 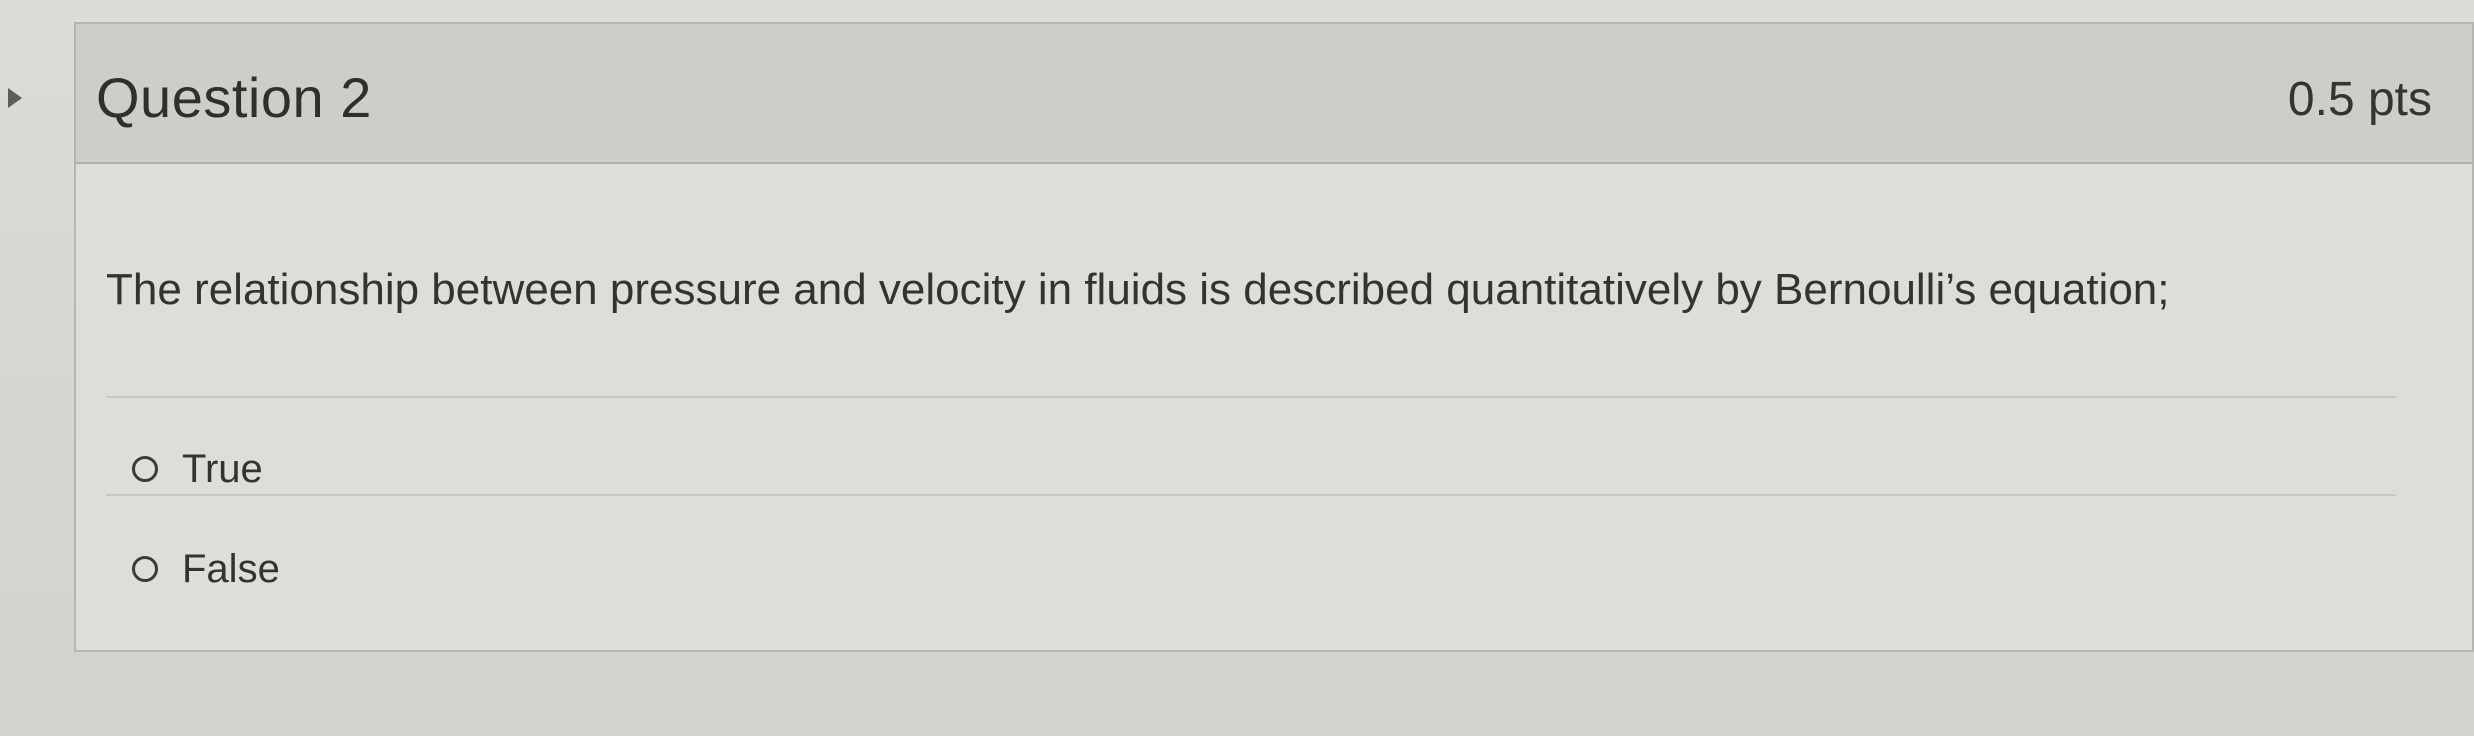 I want to click on answer-option-true: True, so click(x=197, y=469).